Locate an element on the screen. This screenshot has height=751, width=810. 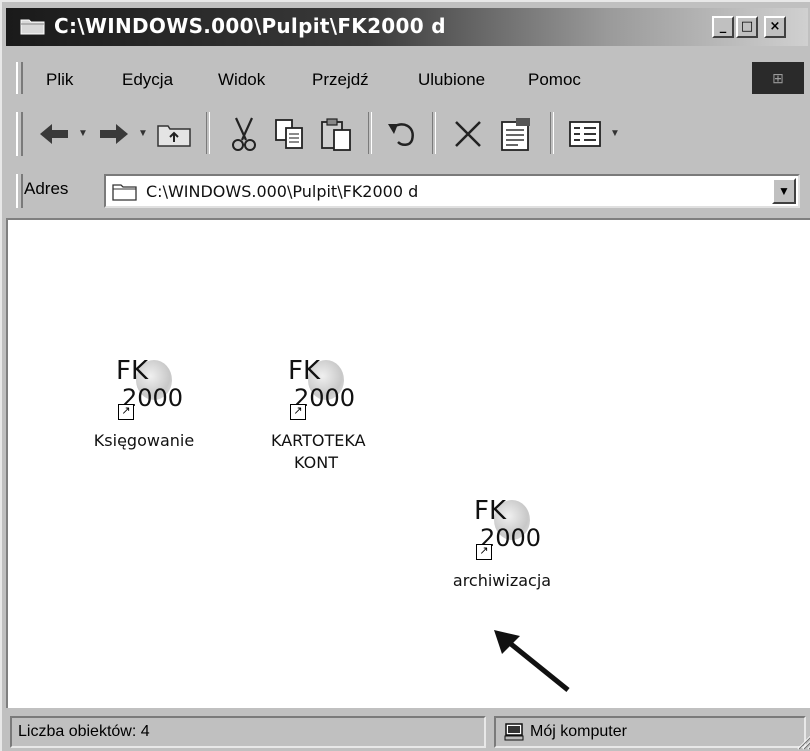
file-label: KARTOTEKA KONT is located at coordinates (318, 451).